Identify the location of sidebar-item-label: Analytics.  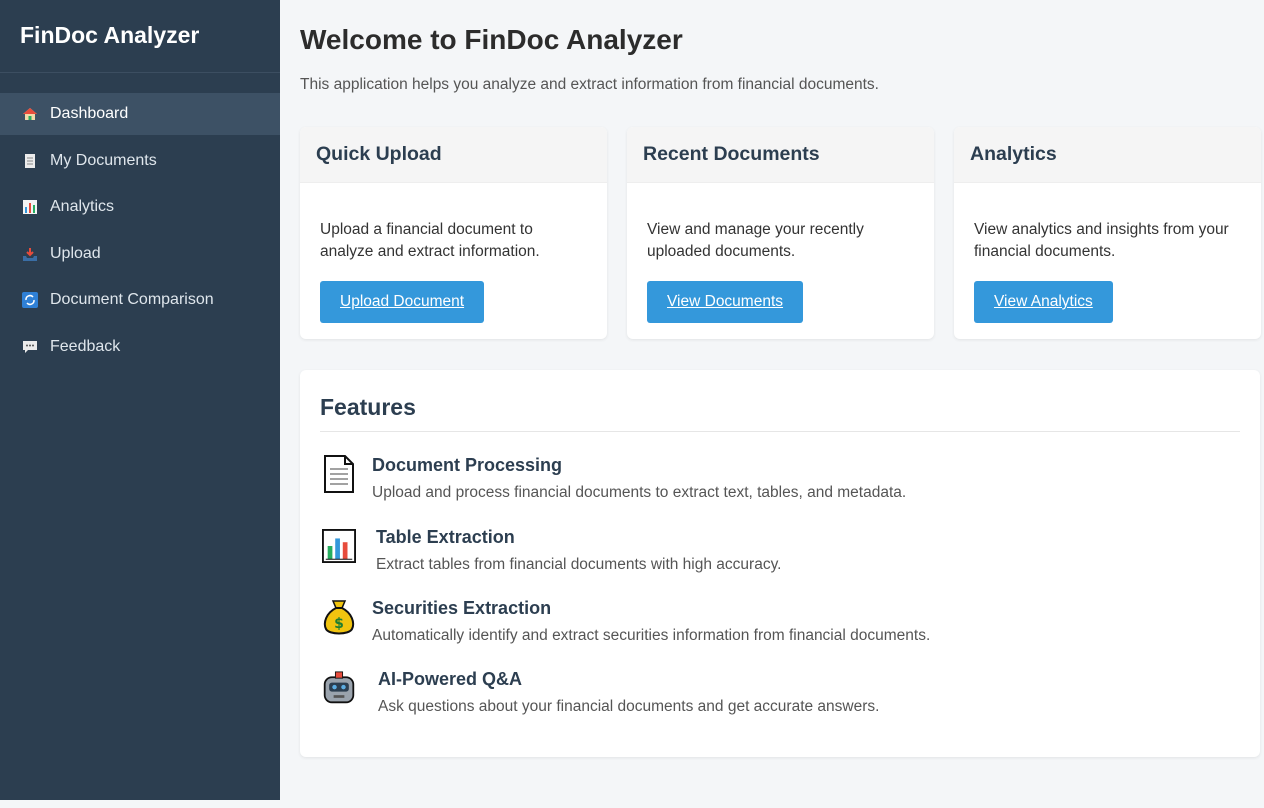
(82, 207).